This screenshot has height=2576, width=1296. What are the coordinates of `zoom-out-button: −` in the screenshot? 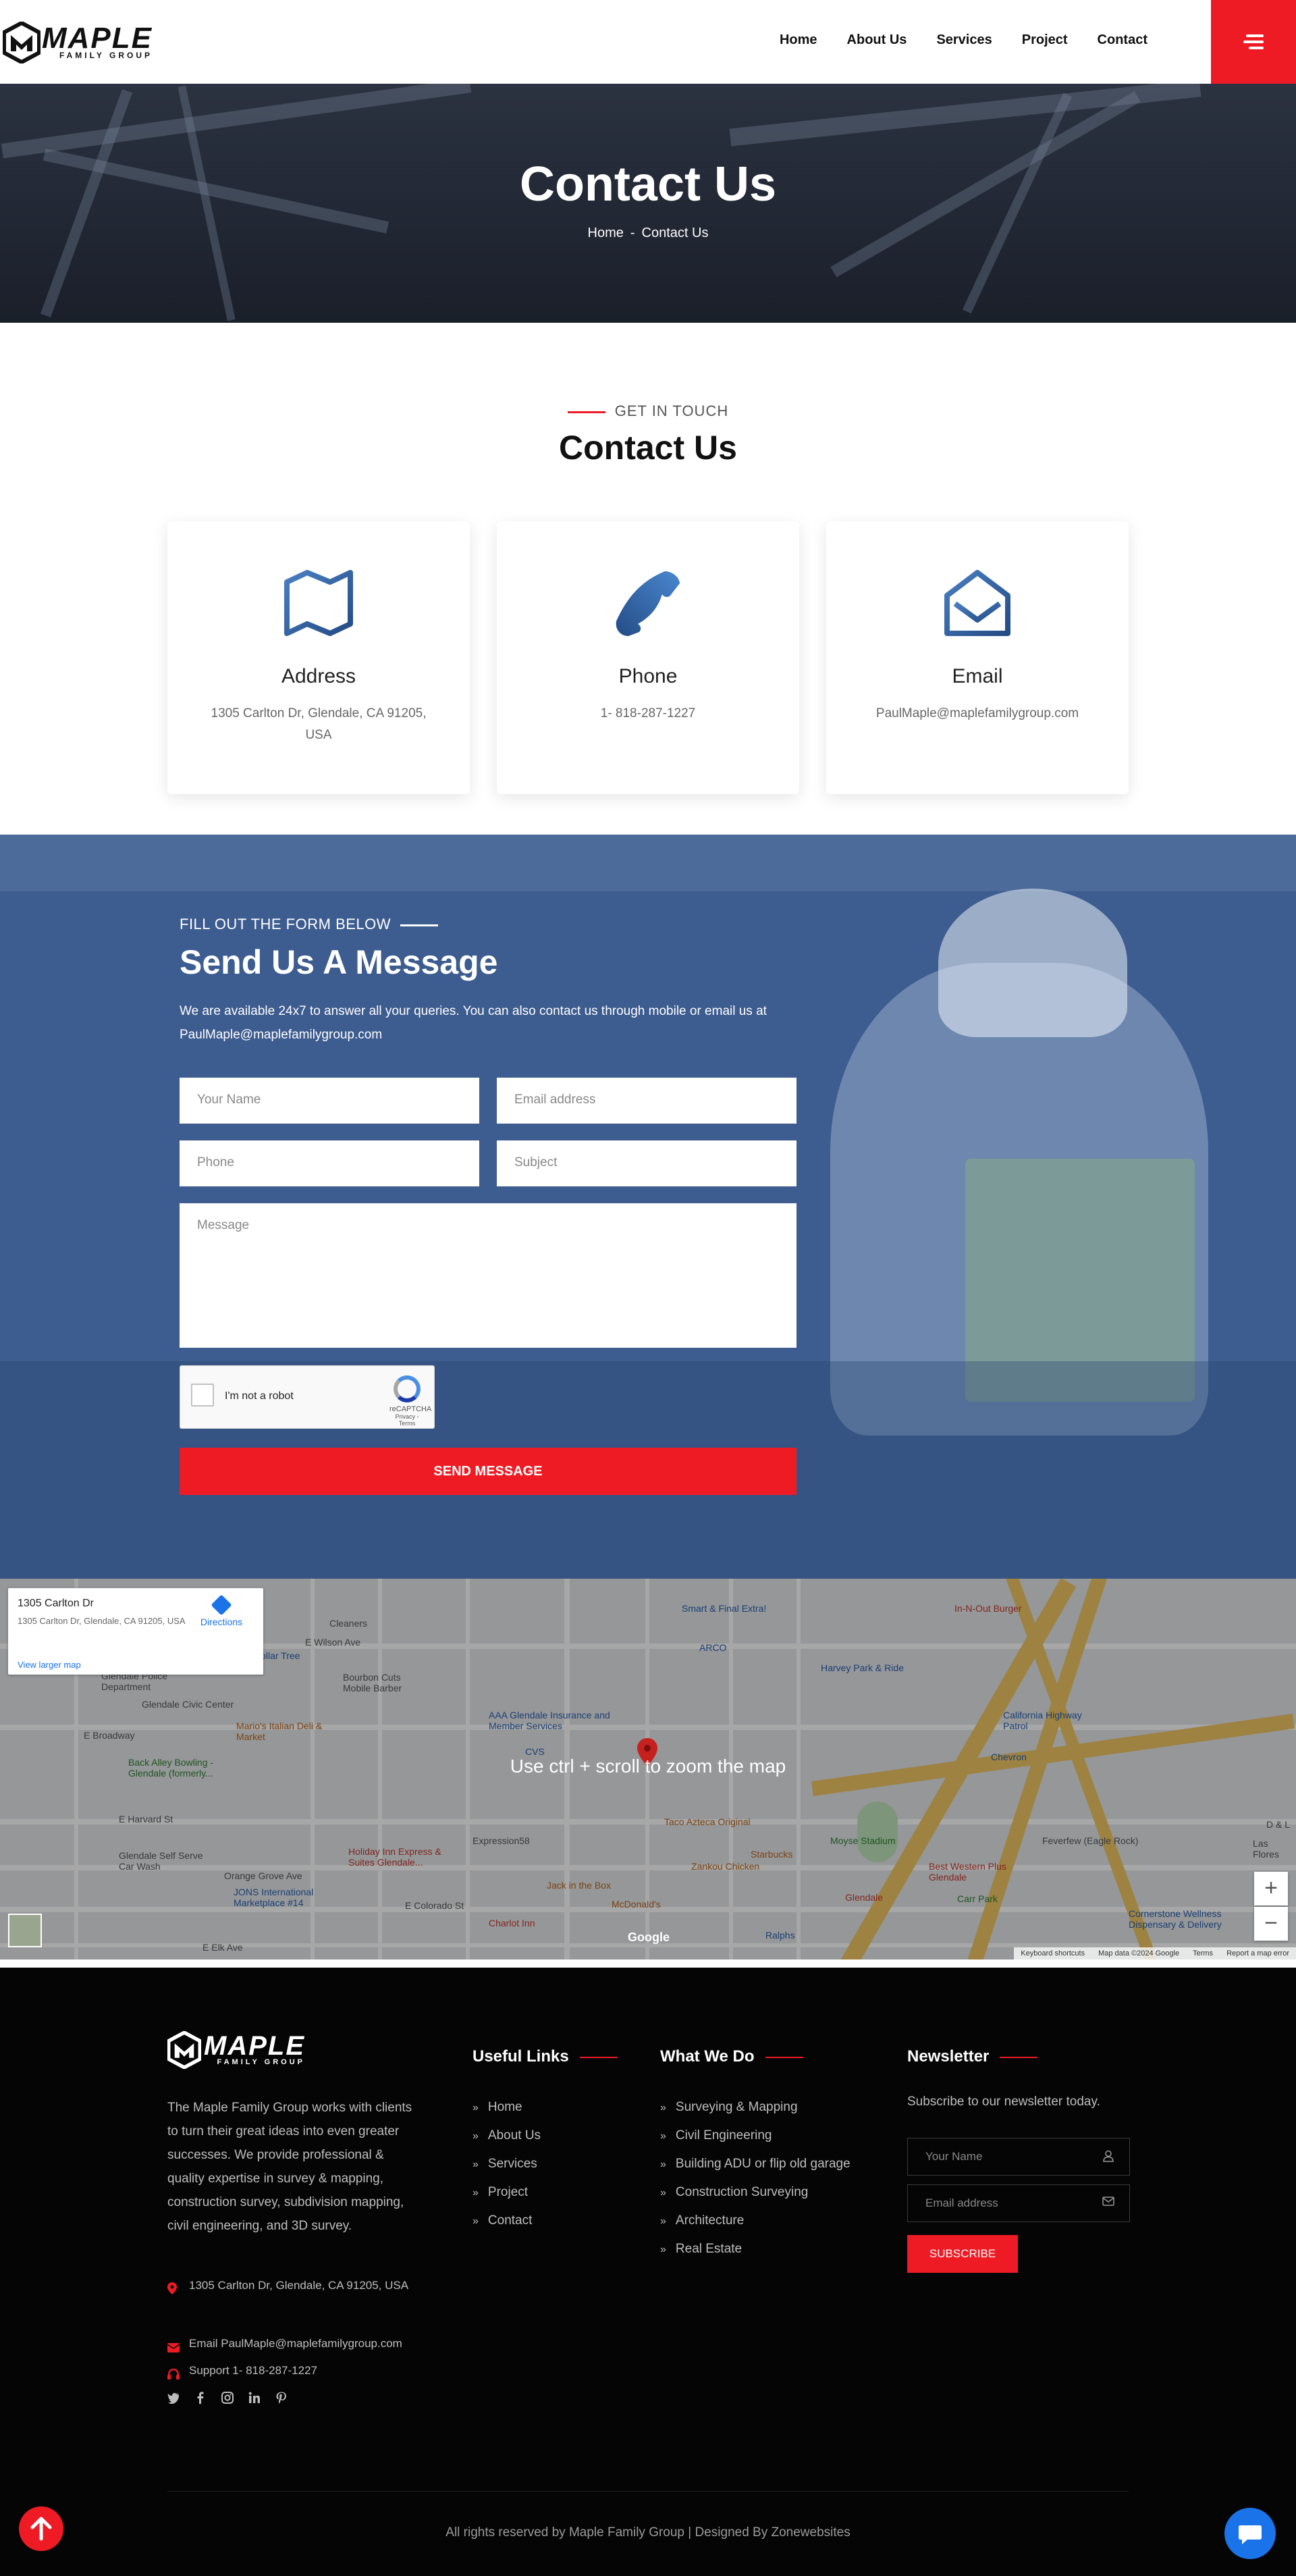 It's located at (1271, 1924).